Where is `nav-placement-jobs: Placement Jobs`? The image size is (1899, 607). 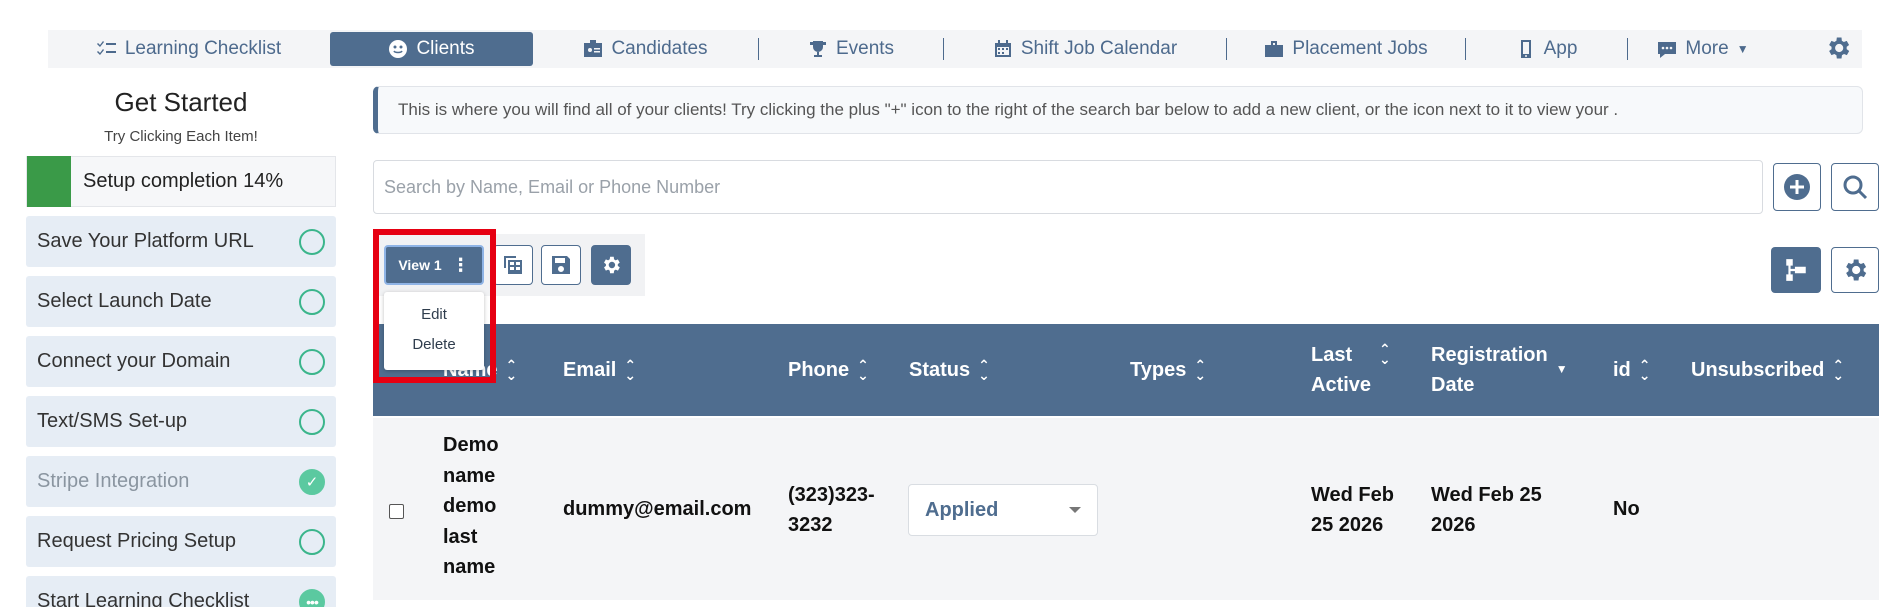 nav-placement-jobs: Placement Jobs is located at coordinates (1346, 49).